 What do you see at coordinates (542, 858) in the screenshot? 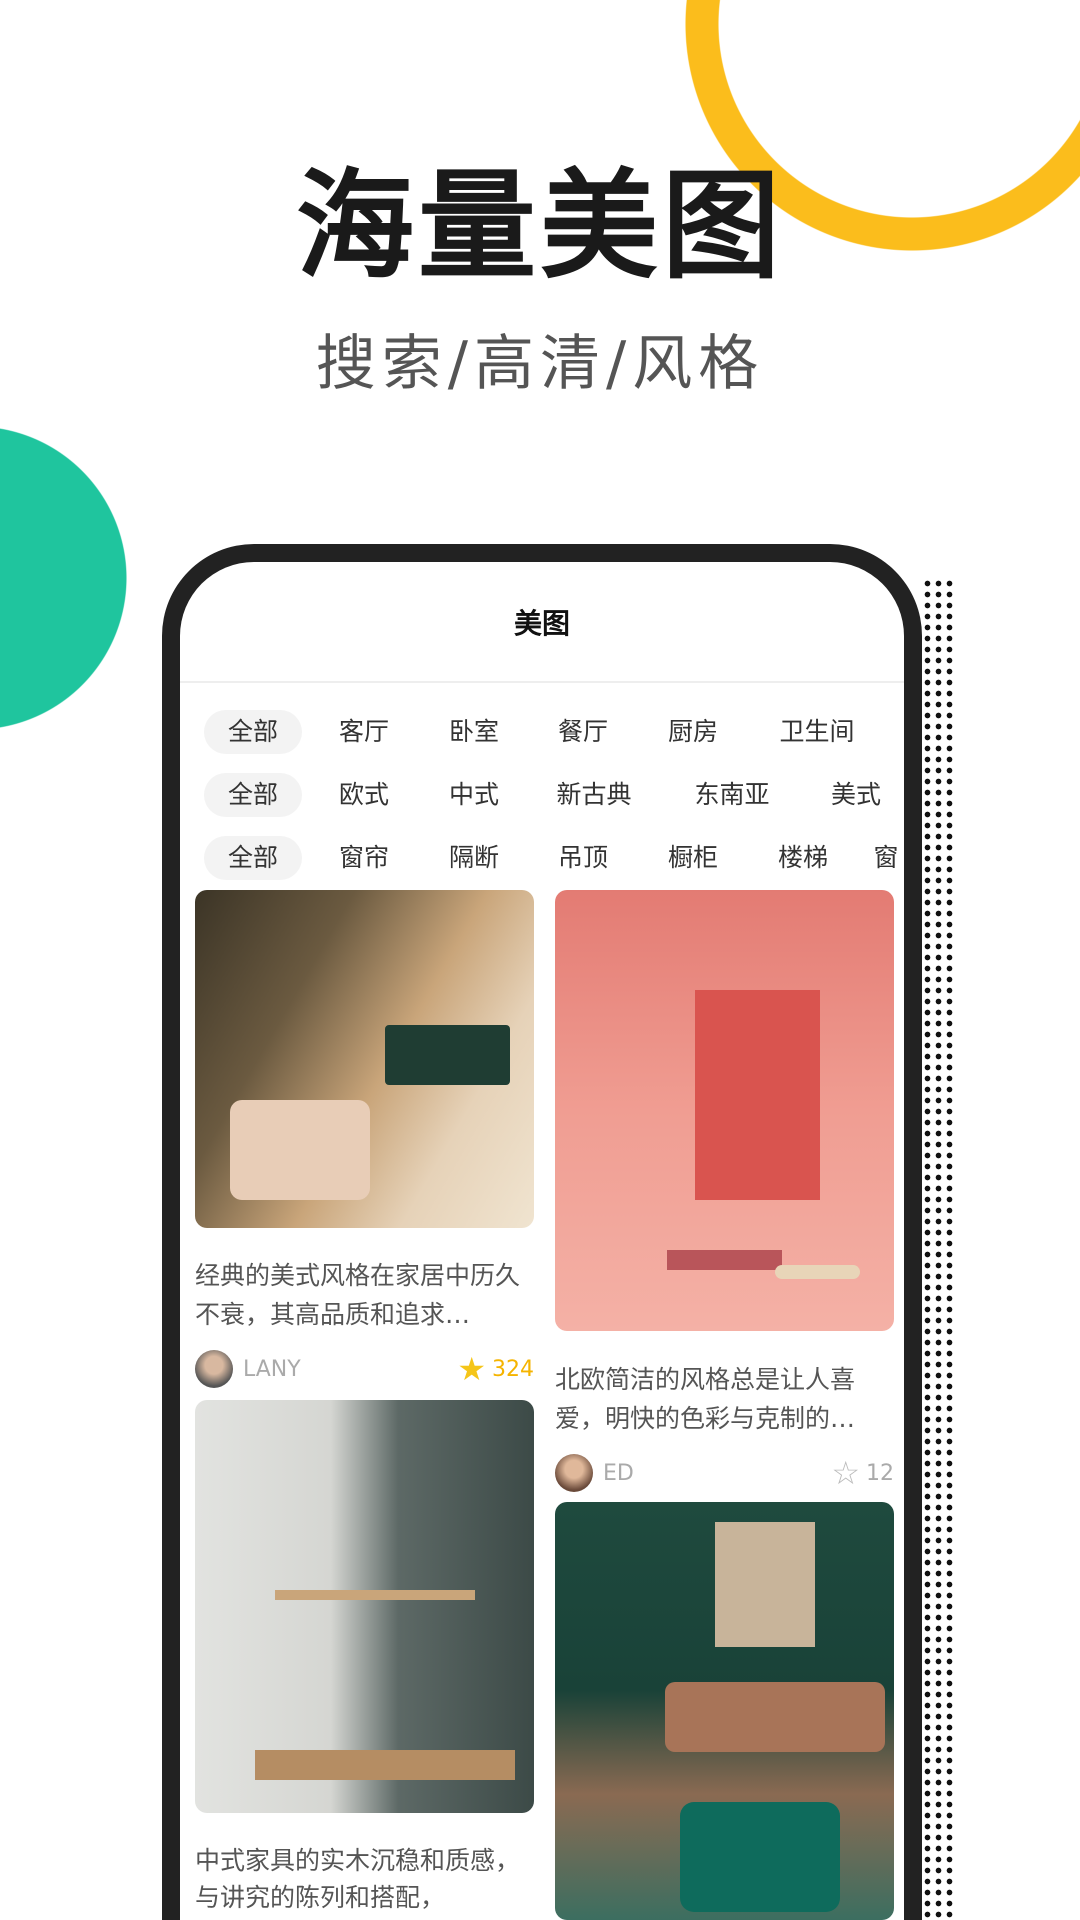
I see `filter-row-part: 全部 窗帘 隔断 吊顶 橱柜 楼梯 窗` at bounding box center [542, 858].